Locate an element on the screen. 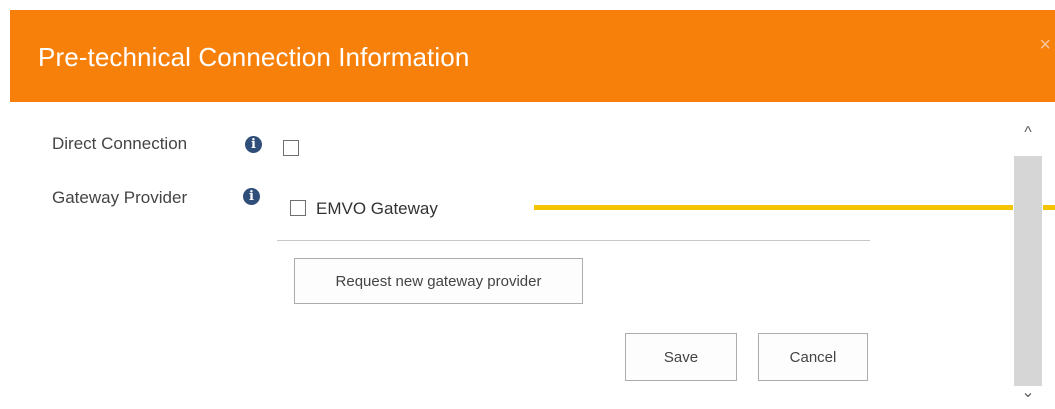 The width and height of the screenshot is (1055, 409). direct-connection-label: Direct Connection is located at coordinates (120, 143).